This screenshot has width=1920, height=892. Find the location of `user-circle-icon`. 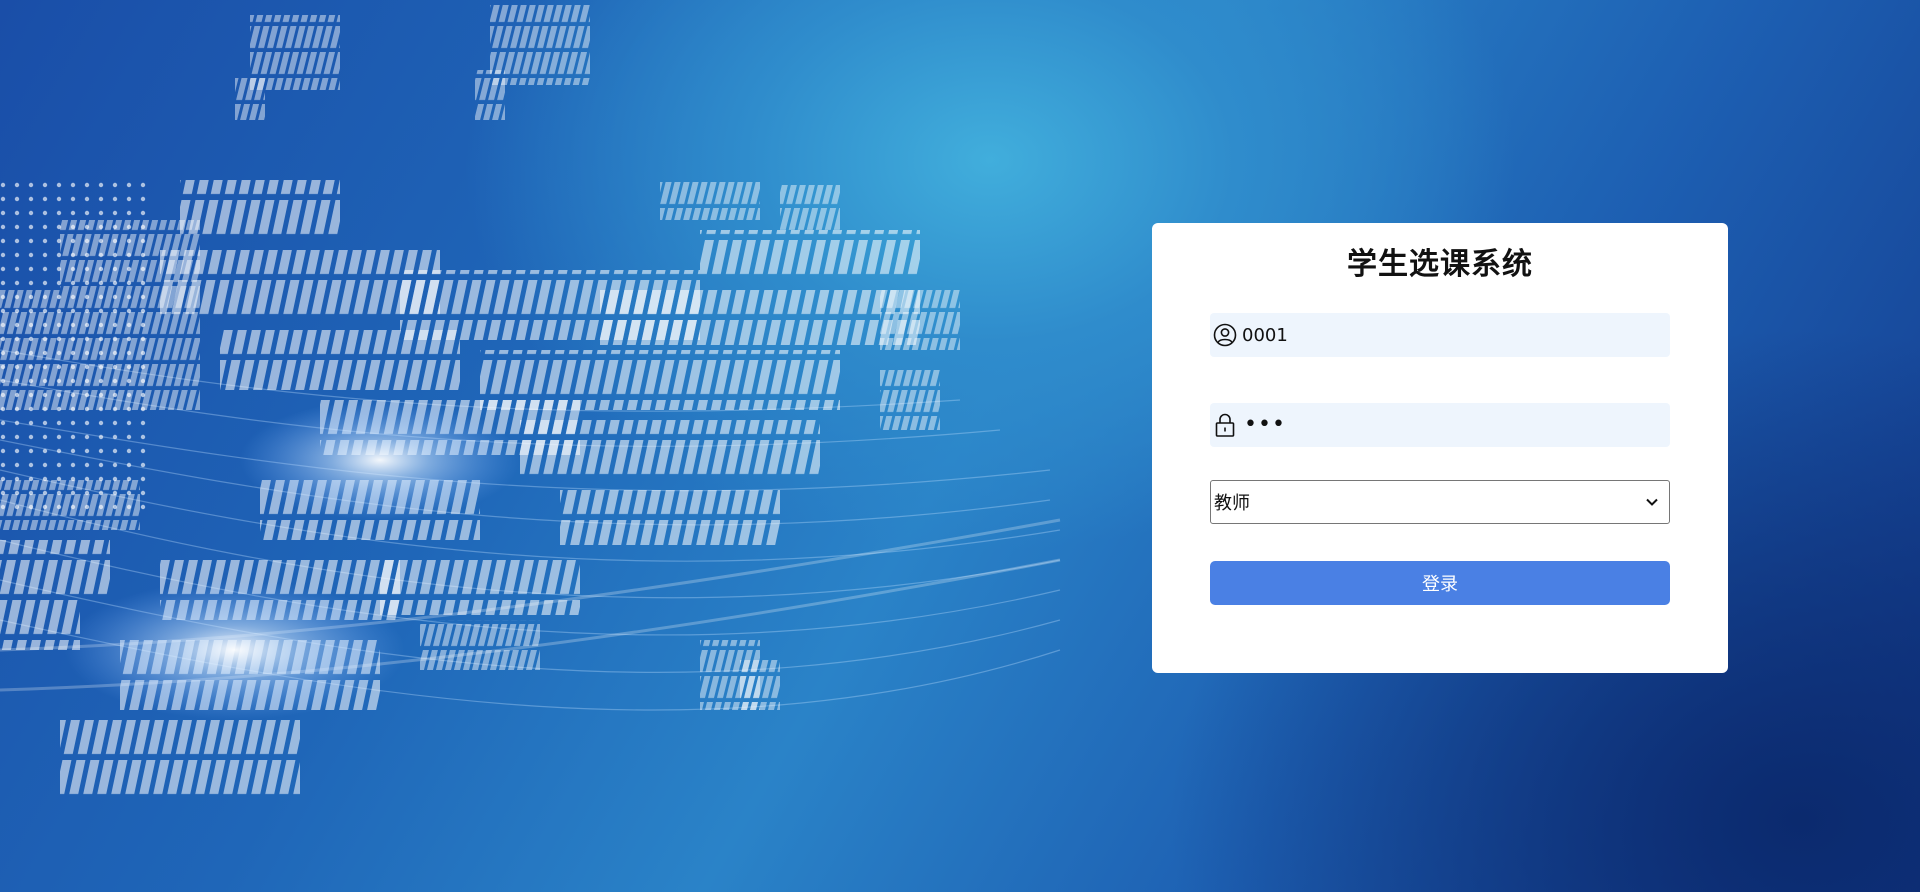

user-circle-icon is located at coordinates (1225, 335).